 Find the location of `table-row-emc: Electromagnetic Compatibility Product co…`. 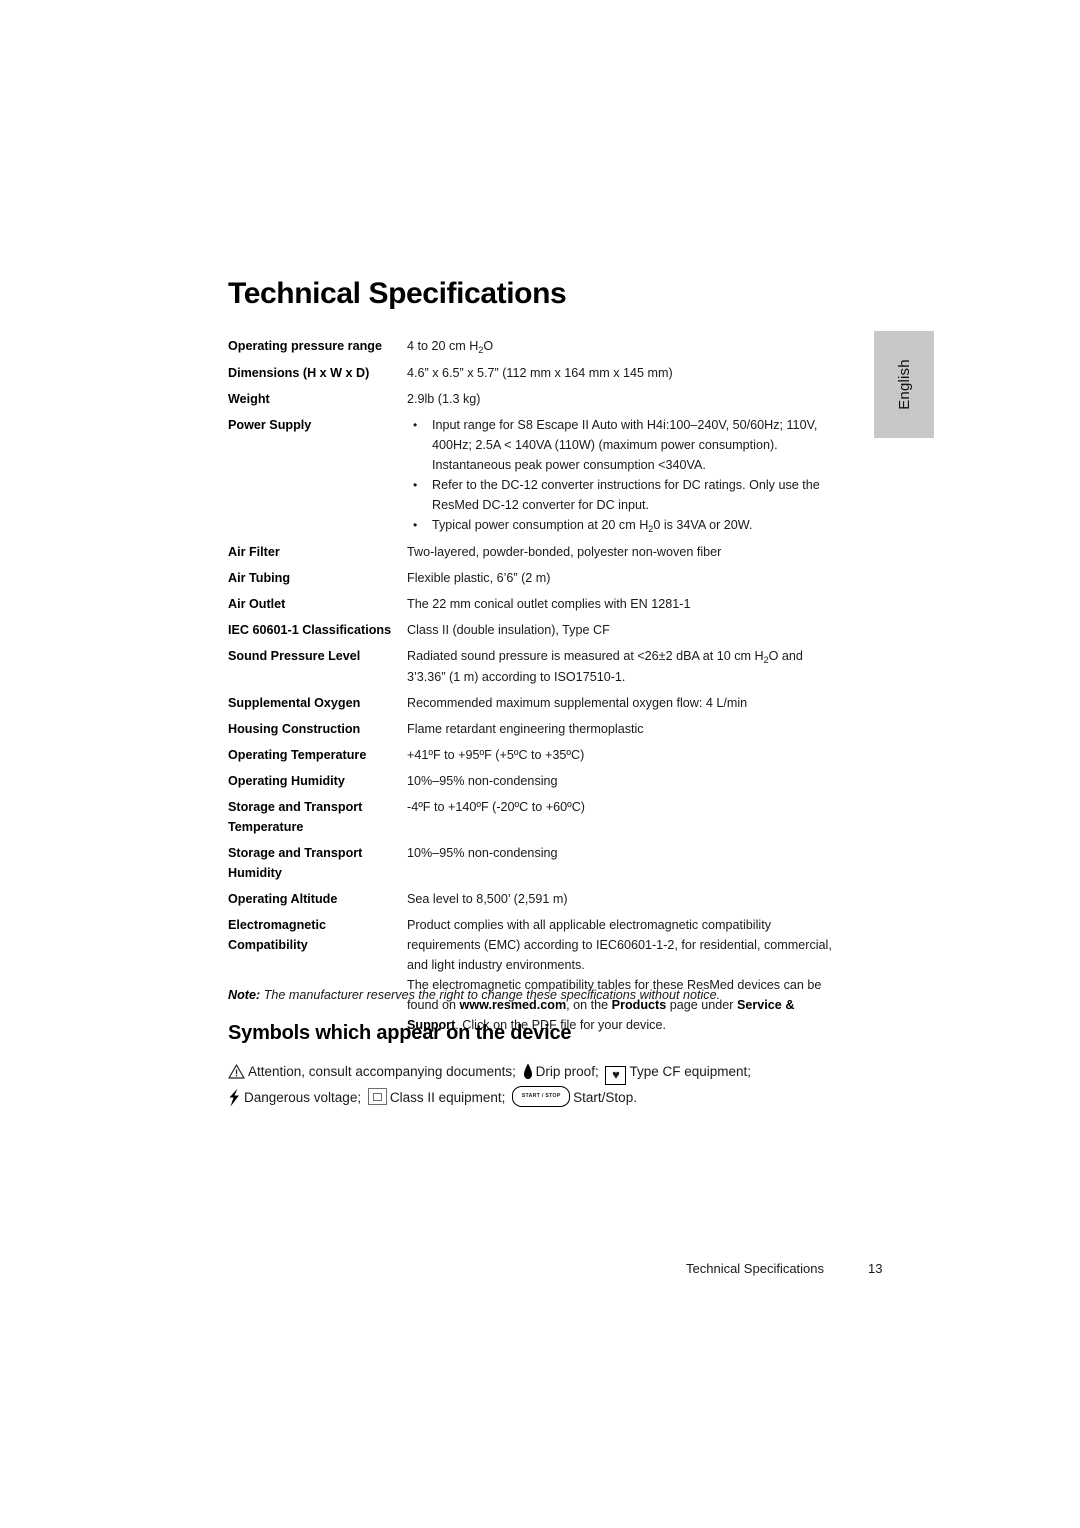

table-row-emc: Electromagnetic Compatibility Product co… is located at coordinates (534, 975).